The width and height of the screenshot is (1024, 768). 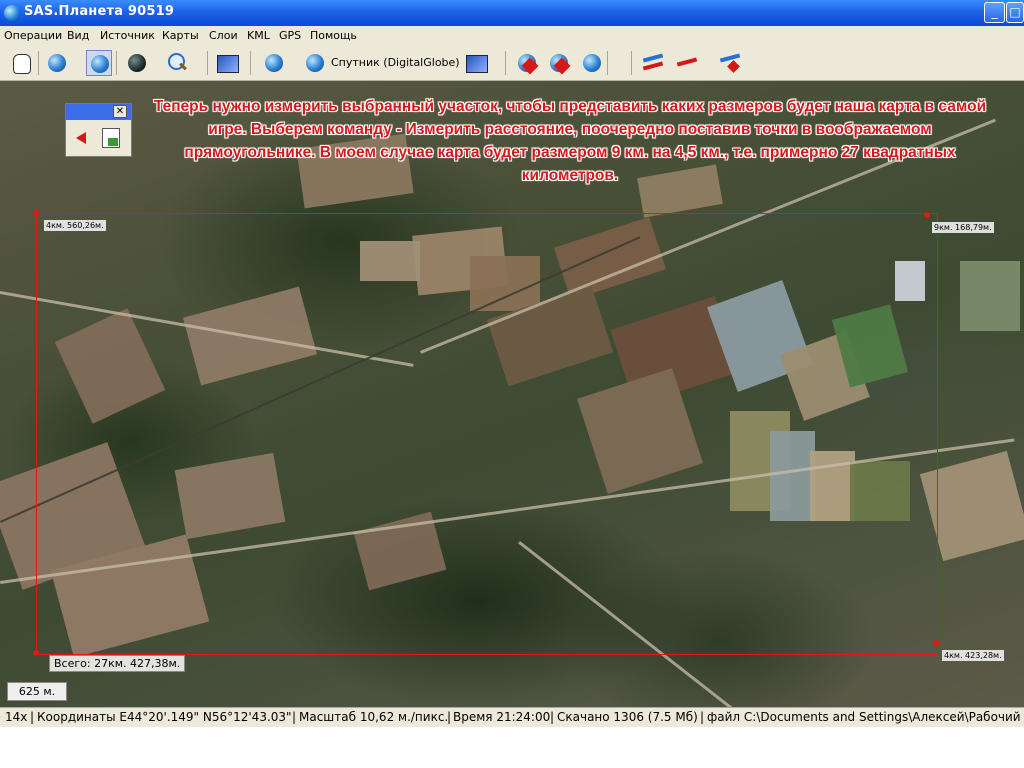 What do you see at coordinates (177, 63) in the screenshot?
I see `zoom-icon` at bounding box center [177, 63].